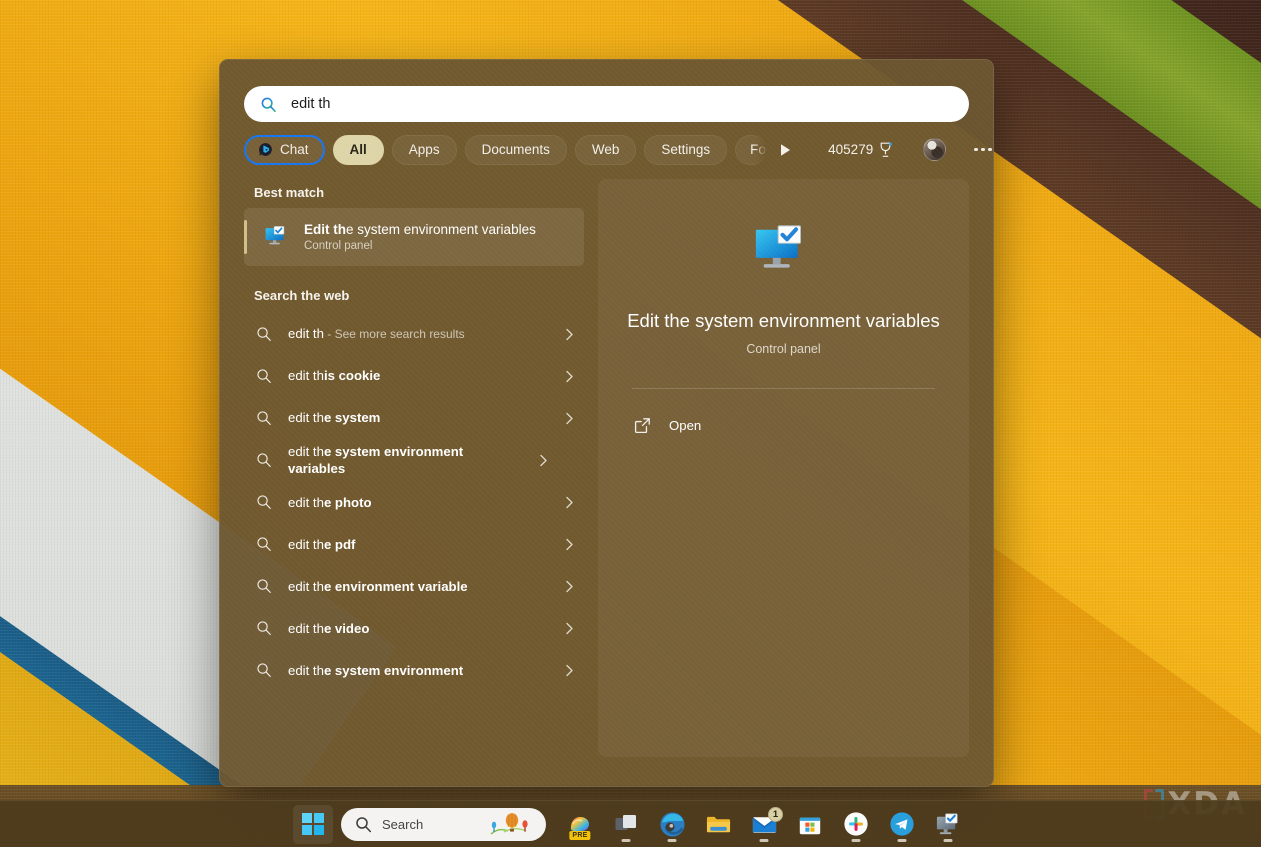 Image resolution: width=1261 pixels, height=847 pixels. I want to click on preview-title: Edit the system environment variables, so click(783, 320).